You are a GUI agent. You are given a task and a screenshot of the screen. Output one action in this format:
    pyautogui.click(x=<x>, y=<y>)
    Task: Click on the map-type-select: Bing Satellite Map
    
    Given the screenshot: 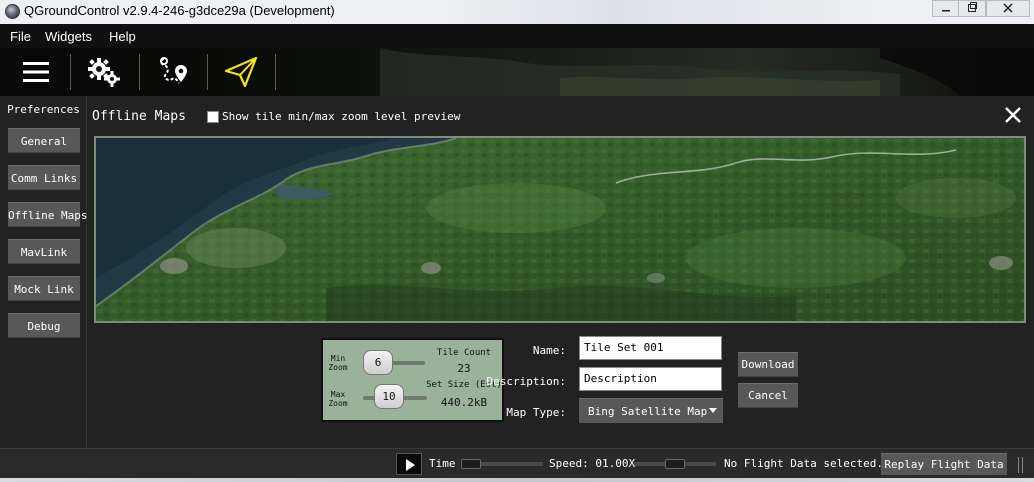 What is the action you would take?
    pyautogui.click(x=651, y=410)
    